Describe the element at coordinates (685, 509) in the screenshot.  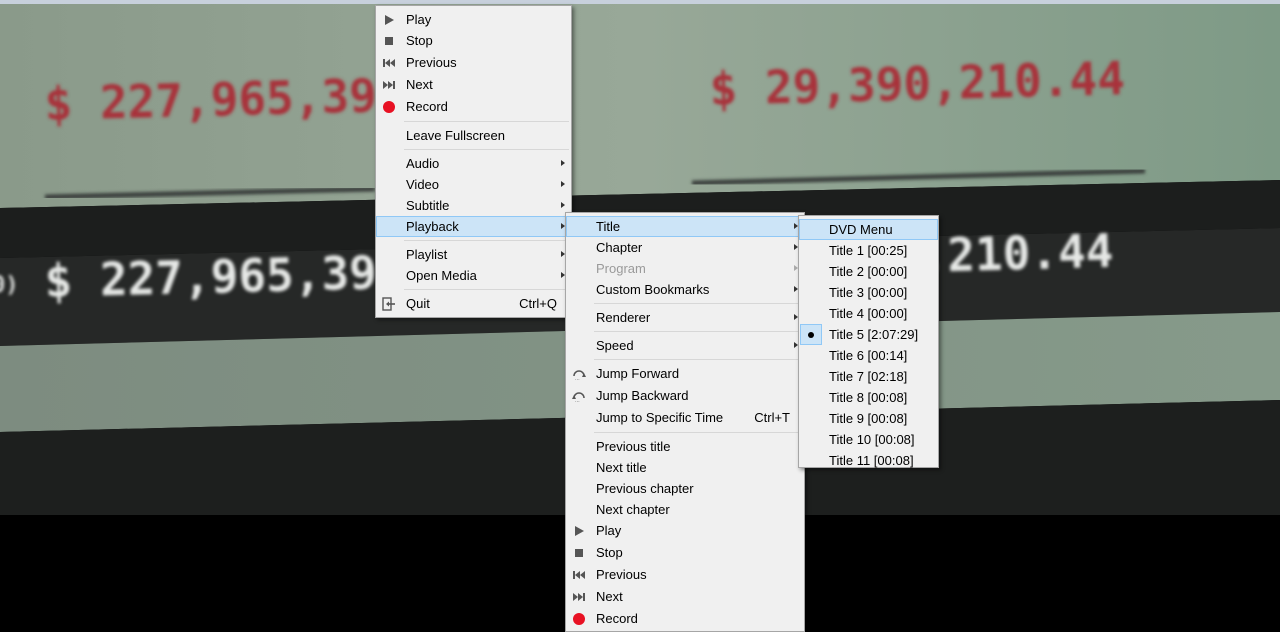
I see `submenu-item-next-chapter: Next chapter` at that location.